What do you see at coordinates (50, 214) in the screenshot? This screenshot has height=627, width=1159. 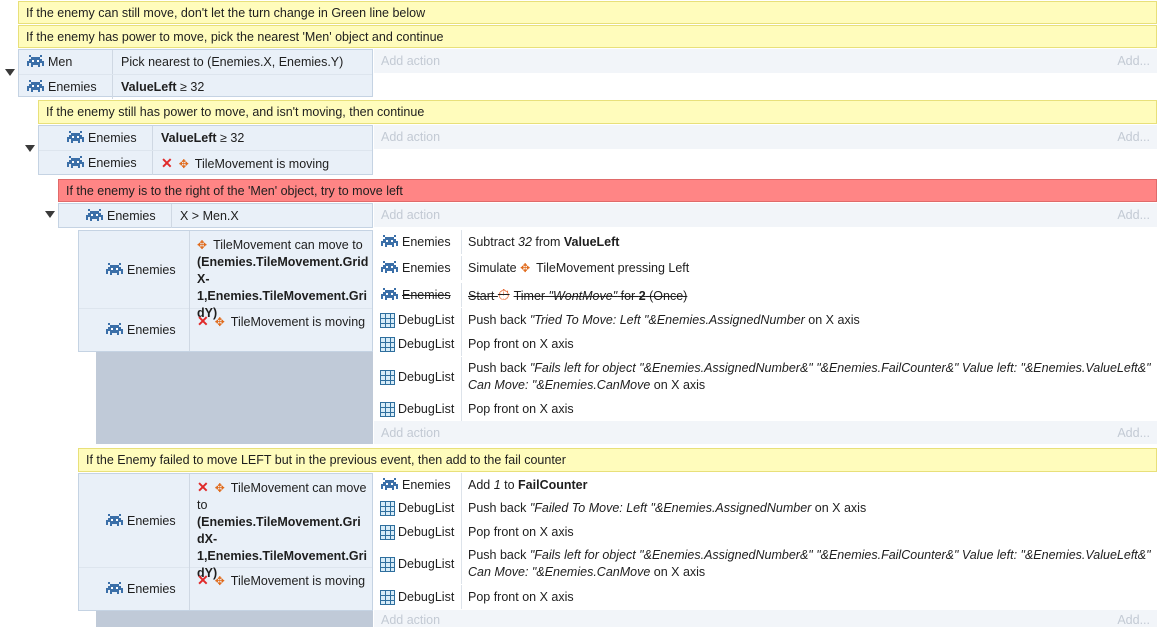 I see `collapse-toggle-event3` at bounding box center [50, 214].